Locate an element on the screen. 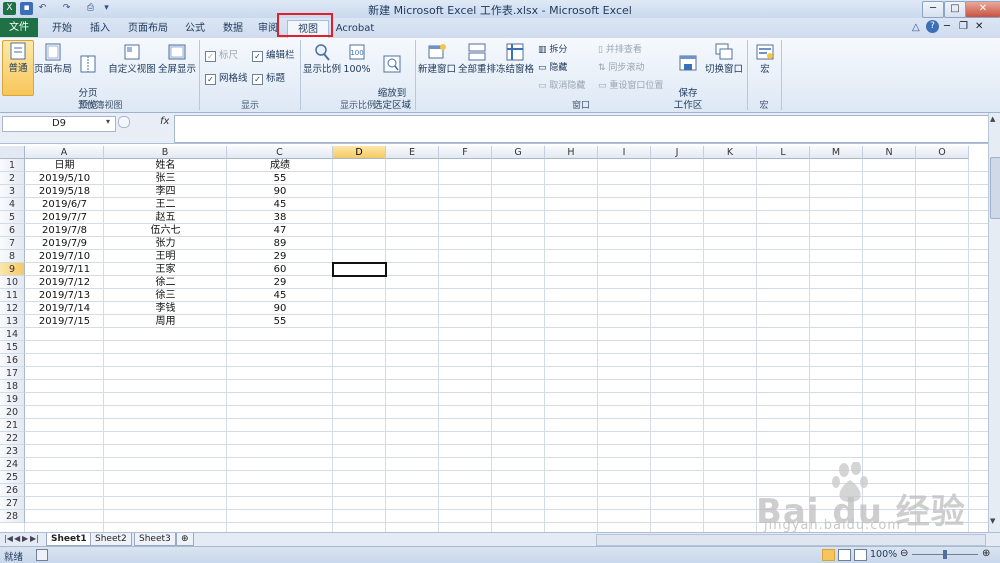 The height and width of the screenshot is (563, 1000). switch-windows-button: 切换窗口 is located at coordinates (724, 59).